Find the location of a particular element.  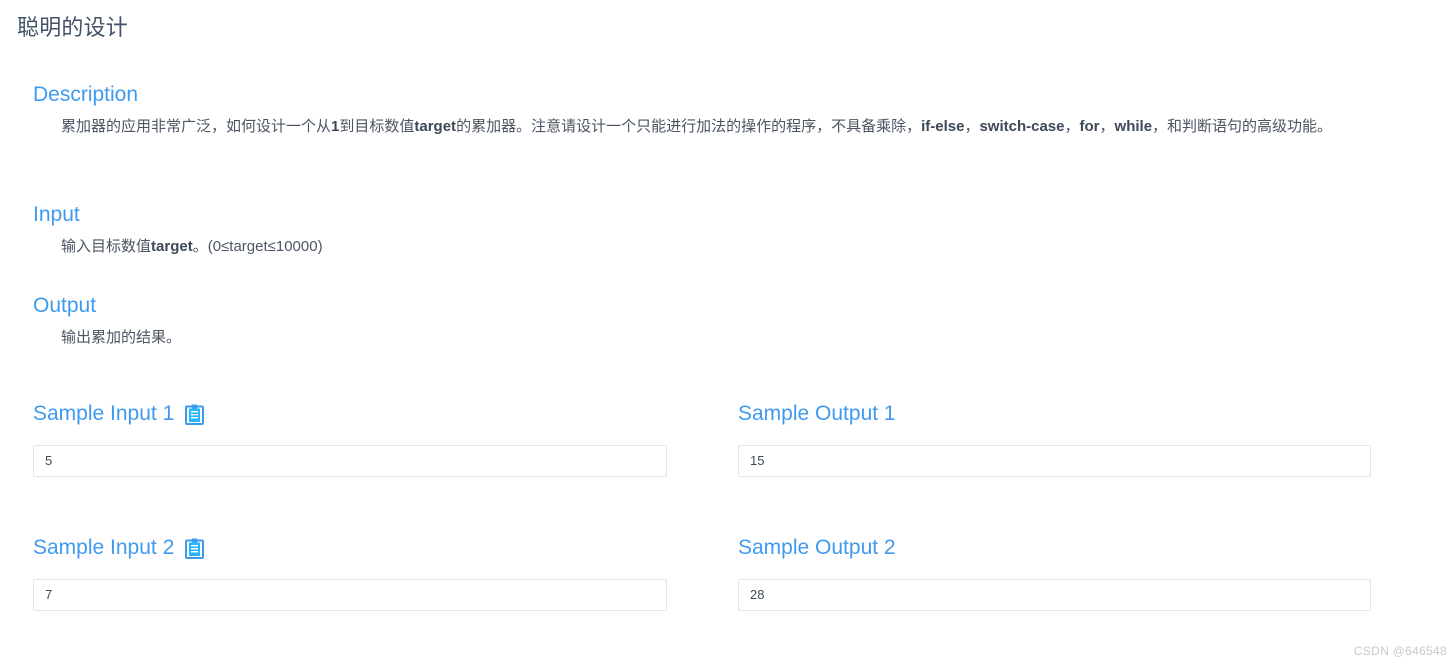

section-heading-output: Output is located at coordinates (65, 305).